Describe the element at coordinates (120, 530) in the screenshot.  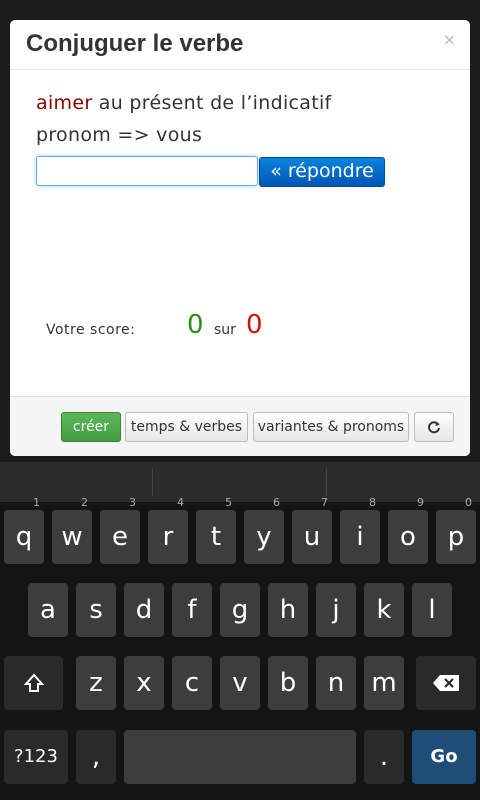
I see `key-e: e3` at that location.